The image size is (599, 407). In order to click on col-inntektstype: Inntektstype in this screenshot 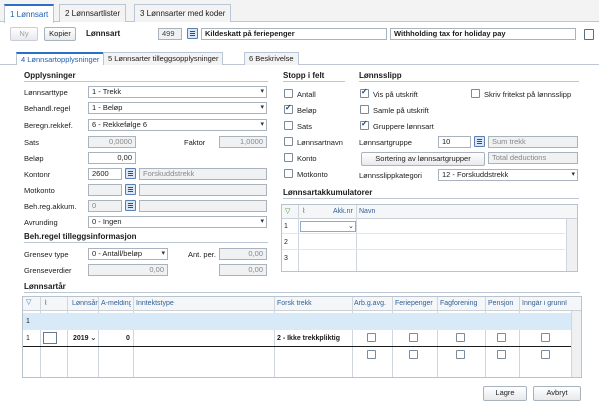, I will do `click(155, 303)`.